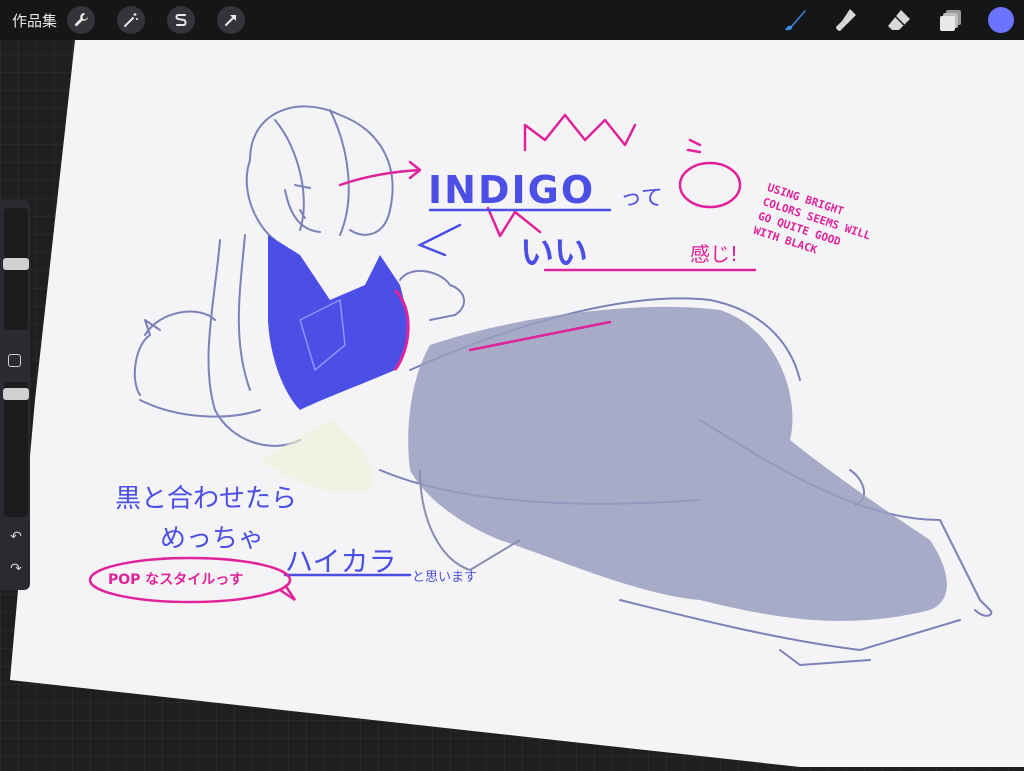  I want to click on undo-button: ↶, so click(16, 537).